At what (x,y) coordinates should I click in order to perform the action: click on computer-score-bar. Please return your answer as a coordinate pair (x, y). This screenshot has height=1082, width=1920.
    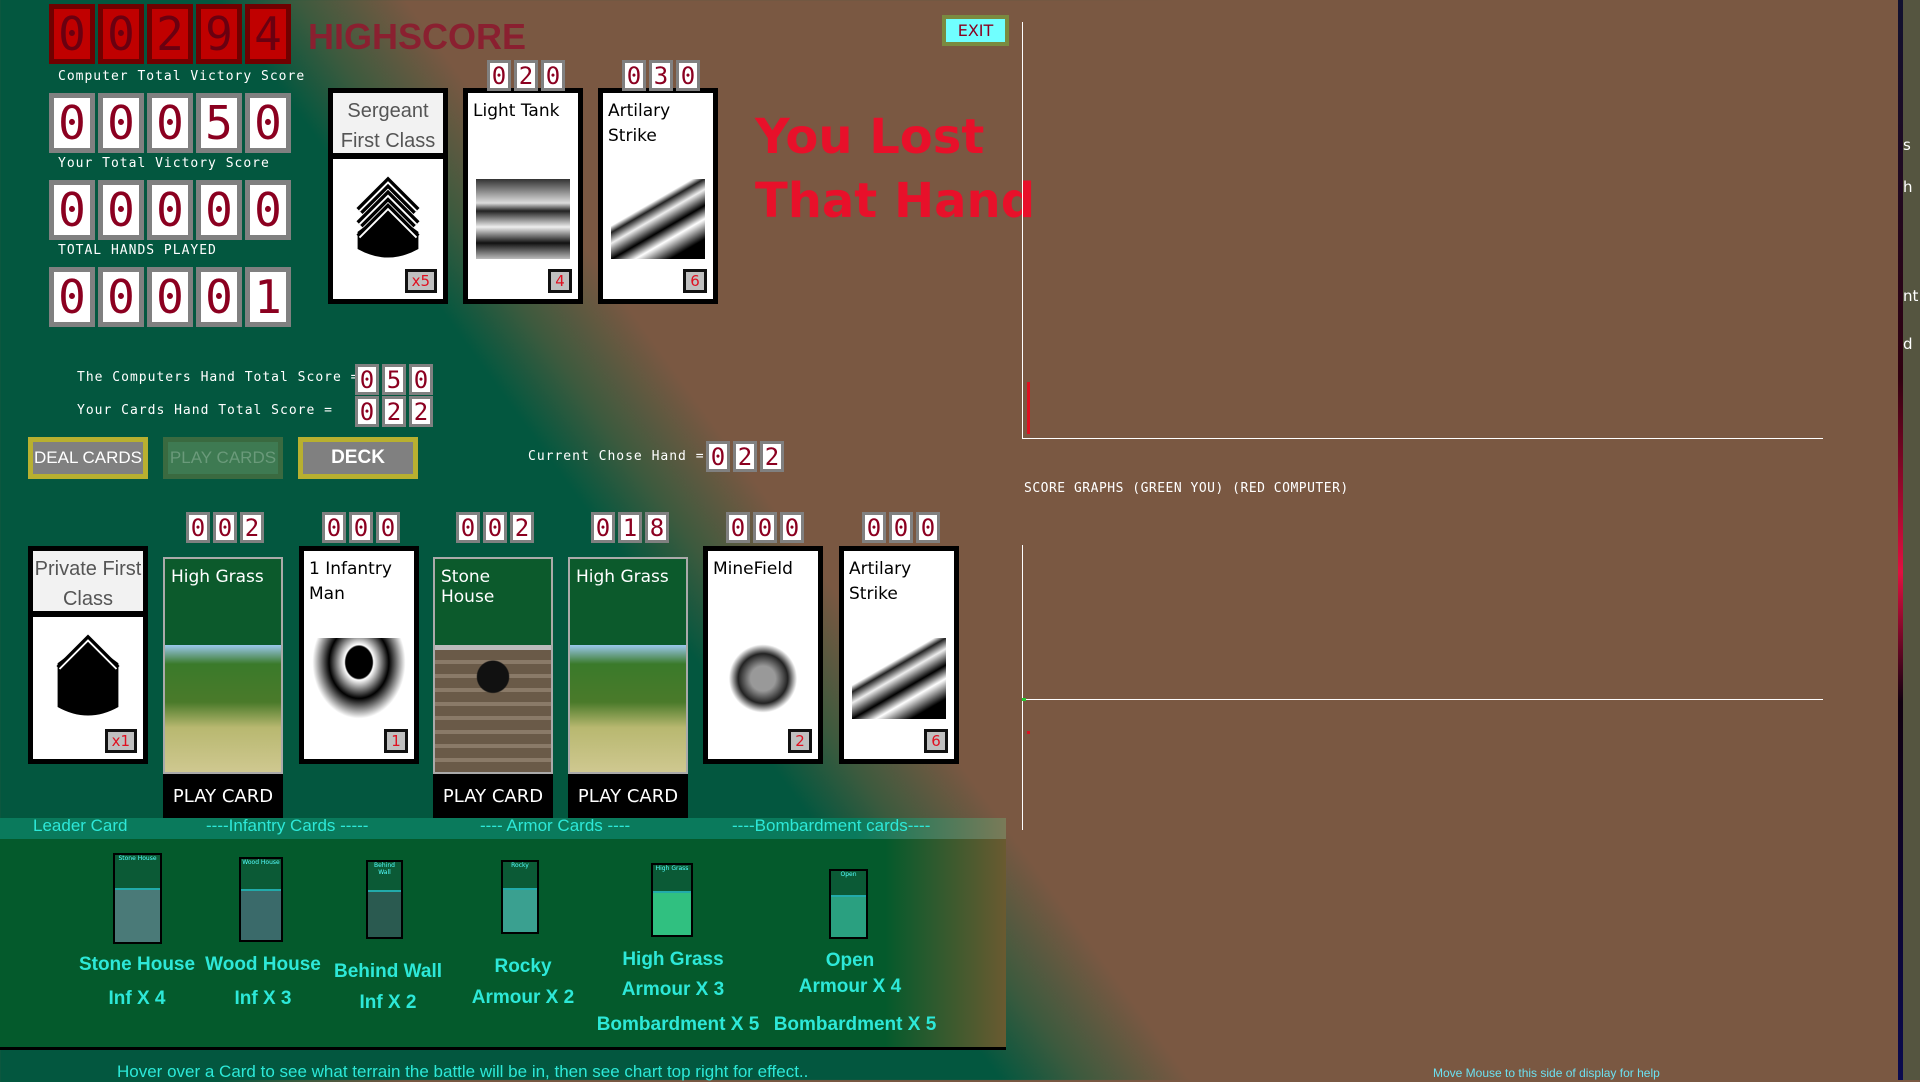
    Looking at the image, I should click on (1028, 408).